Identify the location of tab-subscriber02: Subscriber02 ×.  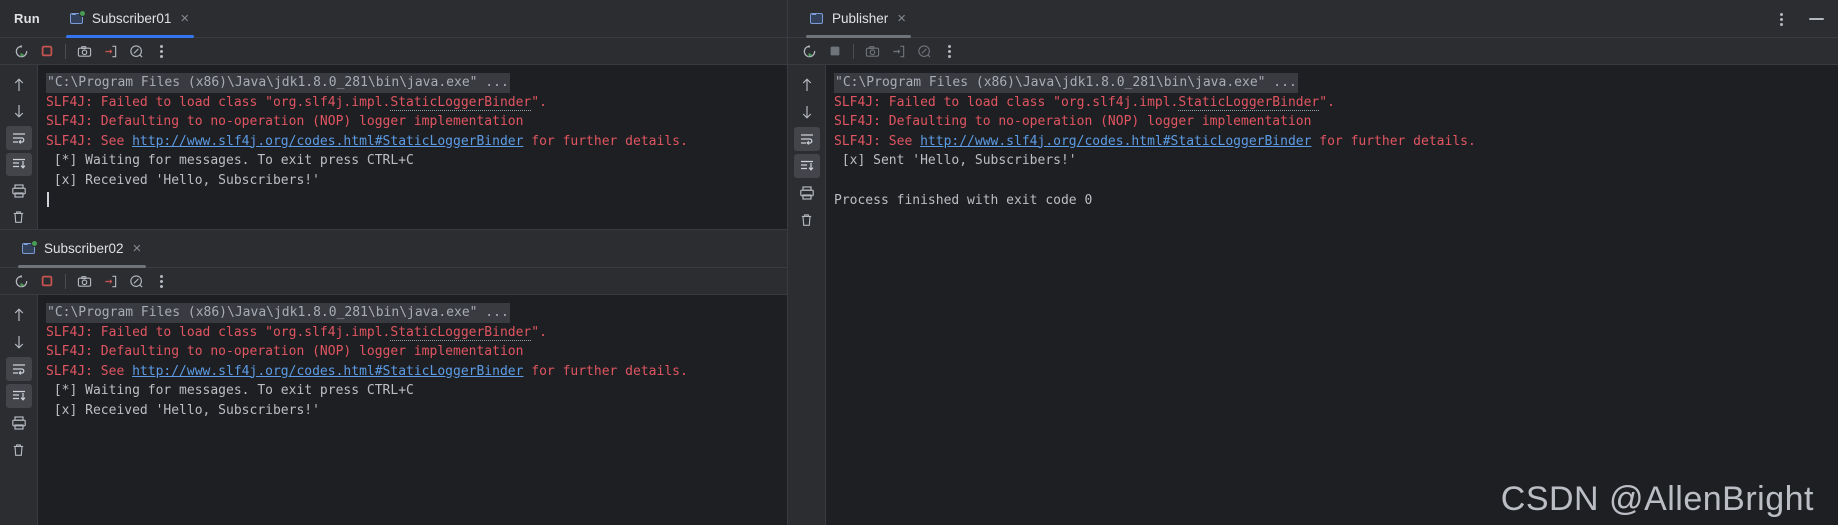
(82, 249).